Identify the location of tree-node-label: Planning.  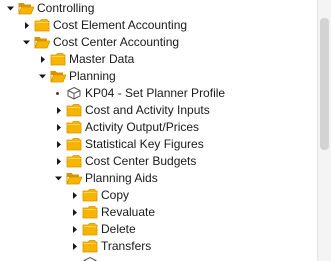
(92, 76).